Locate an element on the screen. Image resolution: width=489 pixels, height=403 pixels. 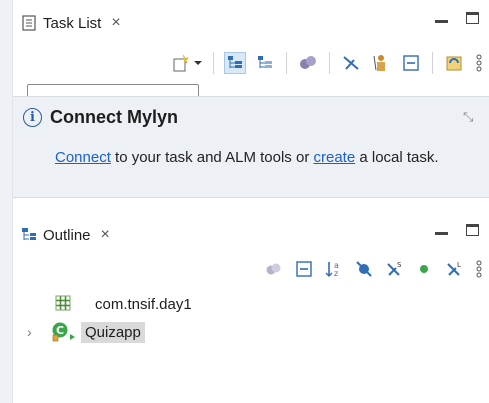
outline-tree: com.tnsif.day1 › C Quizapp is located at coordinates (251, 318).